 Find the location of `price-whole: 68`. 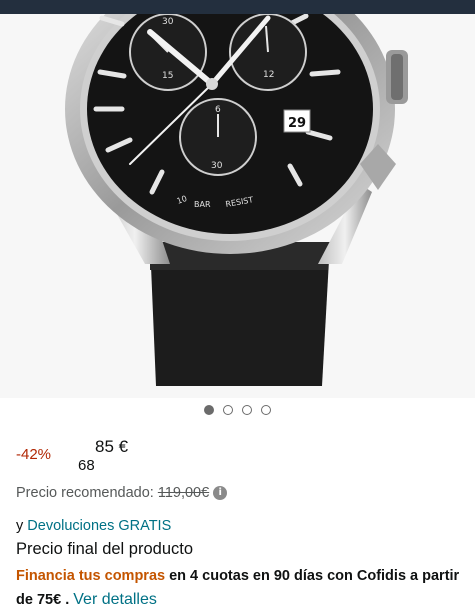

price-whole: 68 is located at coordinates (86, 465).